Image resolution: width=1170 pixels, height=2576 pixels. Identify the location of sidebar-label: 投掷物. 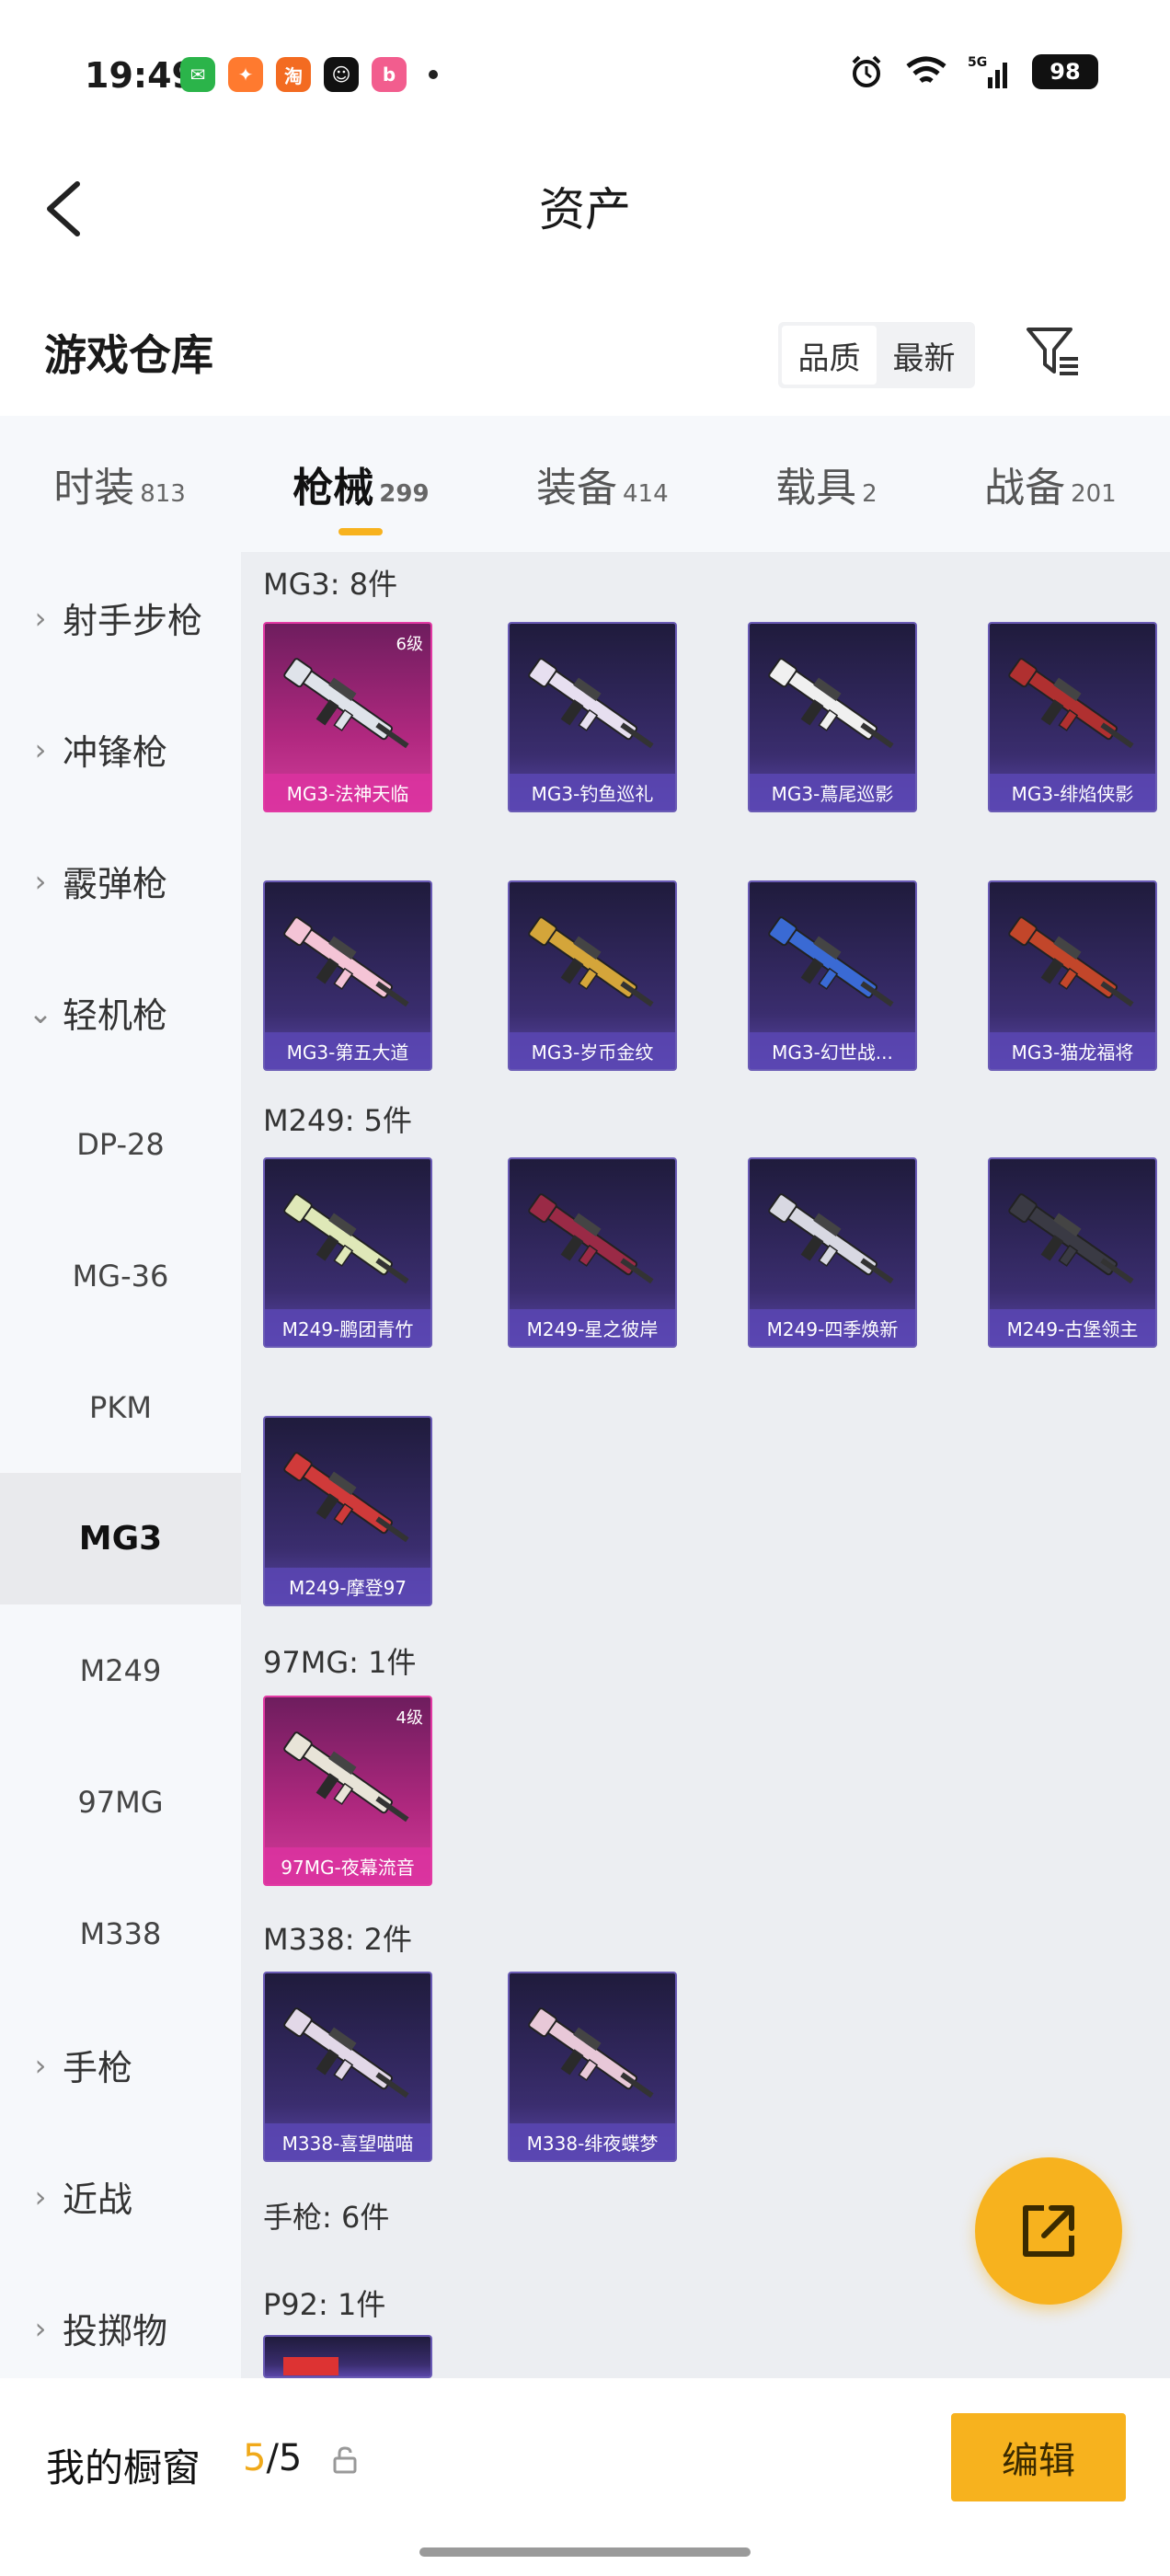
(115, 2331).